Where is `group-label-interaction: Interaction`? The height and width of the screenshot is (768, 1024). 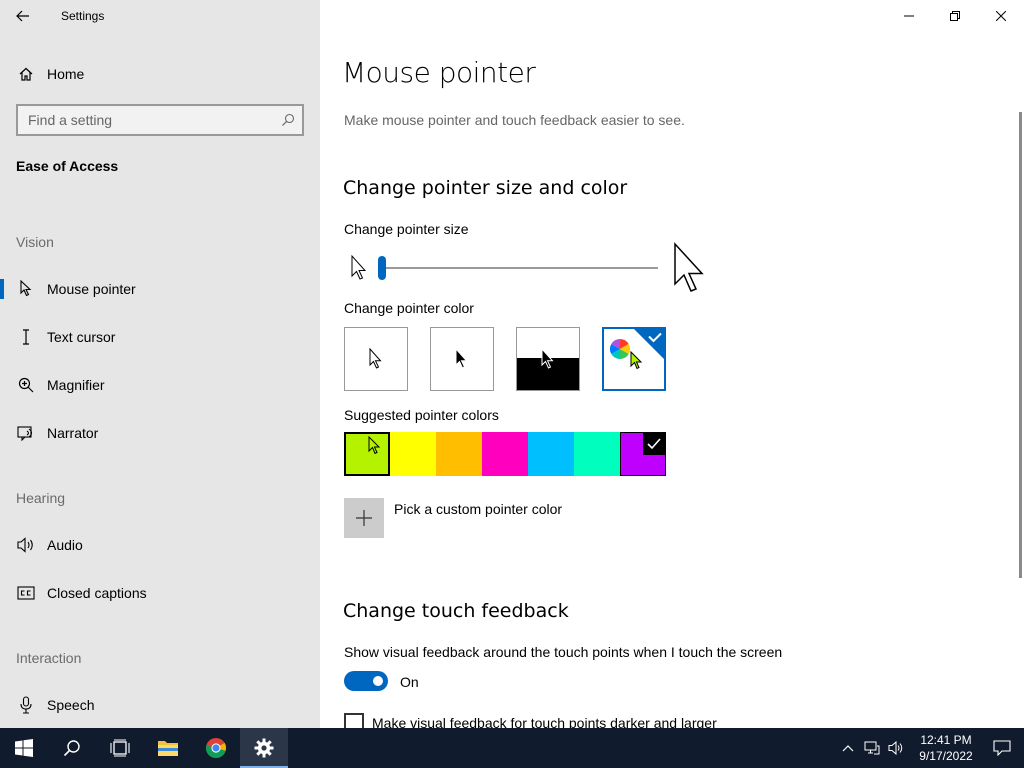 group-label-interaction: Interaction is located at coordinates (49, 658).